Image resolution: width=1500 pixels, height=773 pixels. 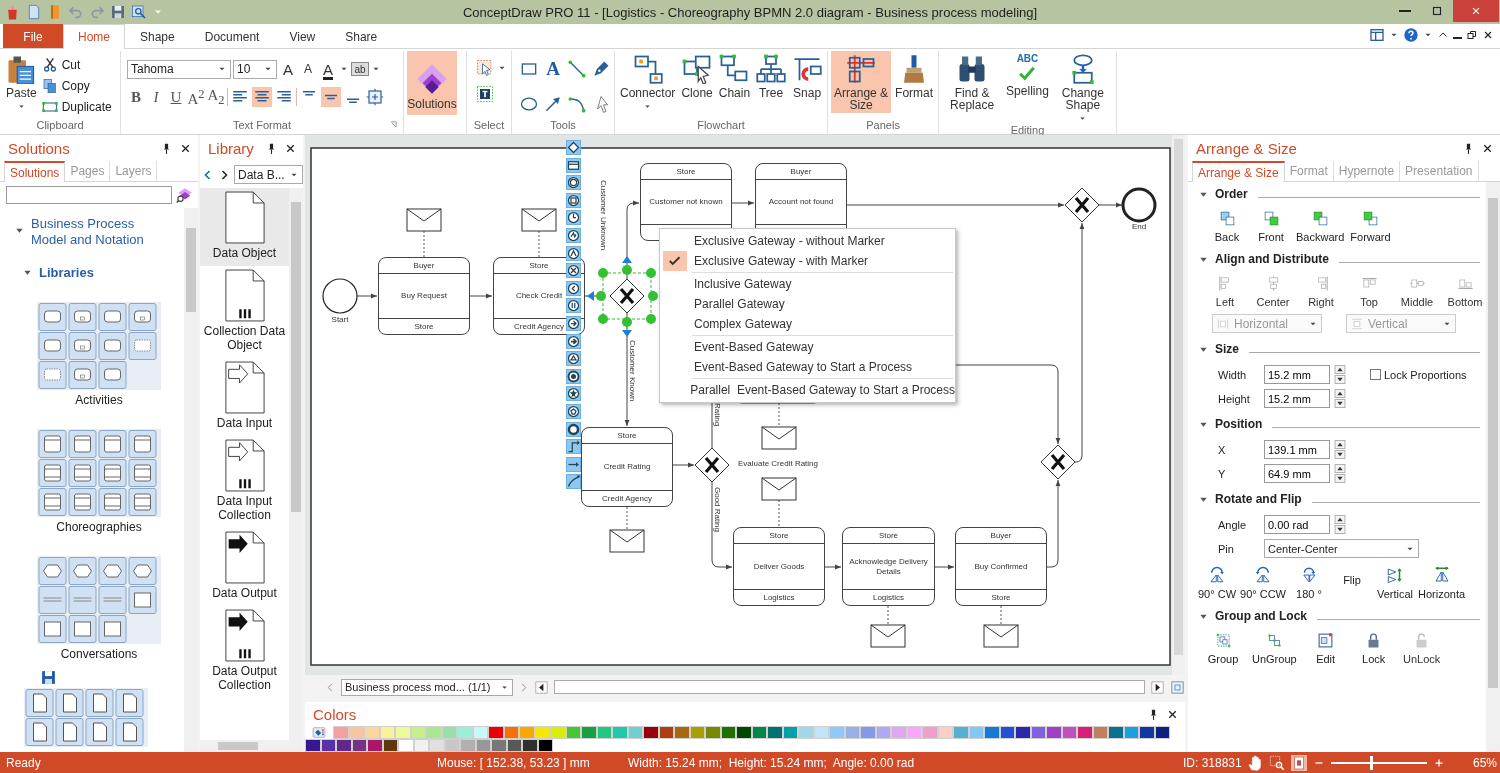 What do you see at coordinates (807, 367) in the screenshot?
I see `menu-item: Event-Based Gateway to Start a Process` at bounding box center [807, 367].